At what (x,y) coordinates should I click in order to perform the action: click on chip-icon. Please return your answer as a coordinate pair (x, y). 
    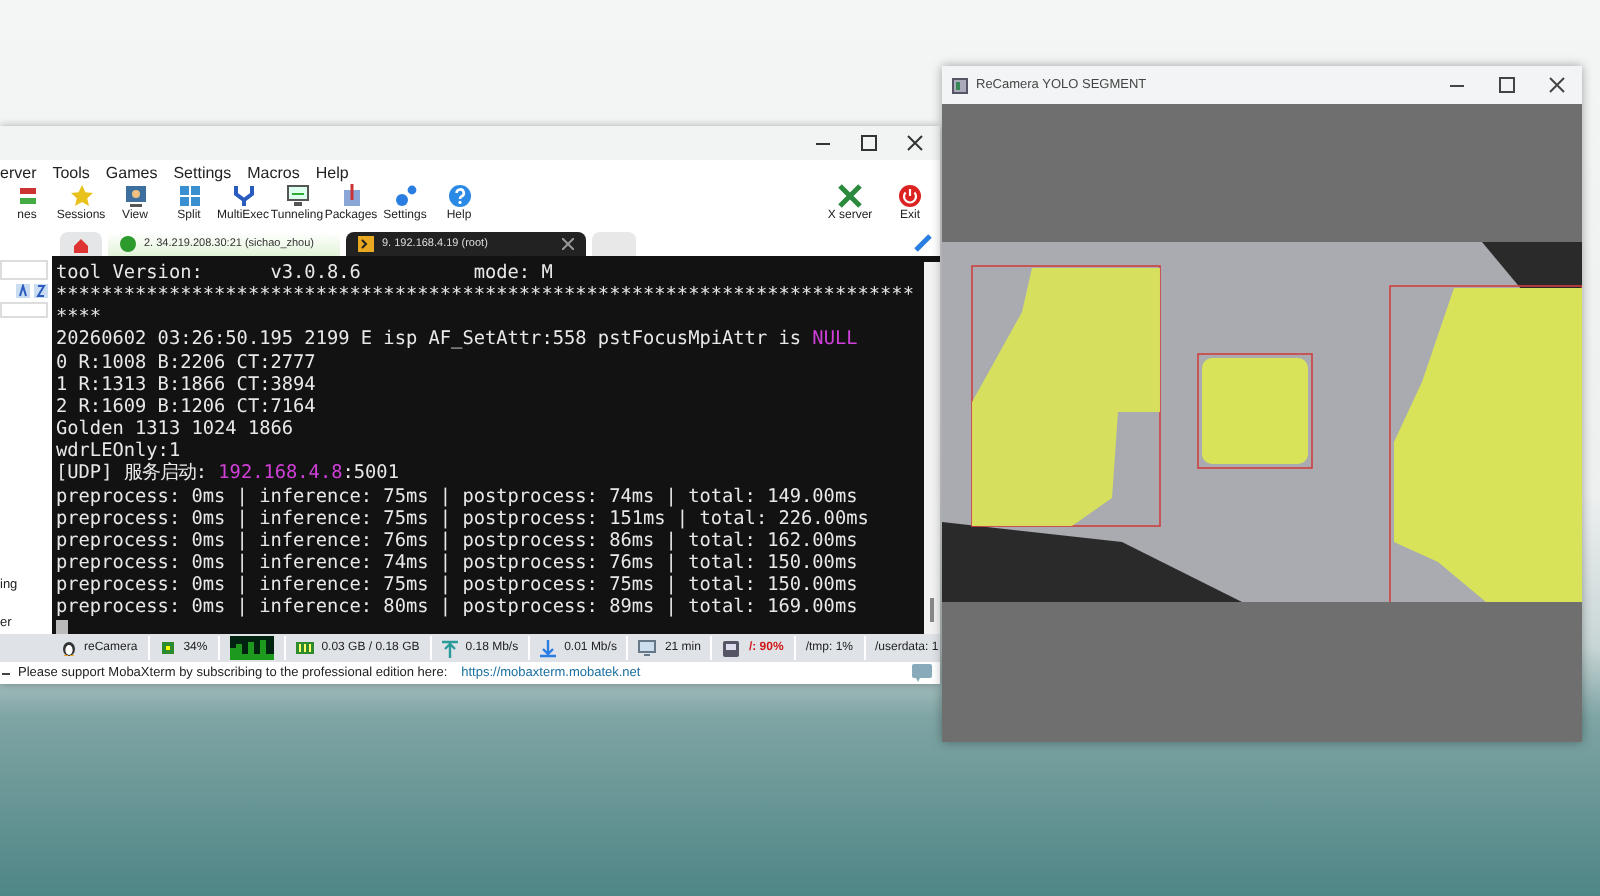
    Looking at the image, I should click on (167, 648).